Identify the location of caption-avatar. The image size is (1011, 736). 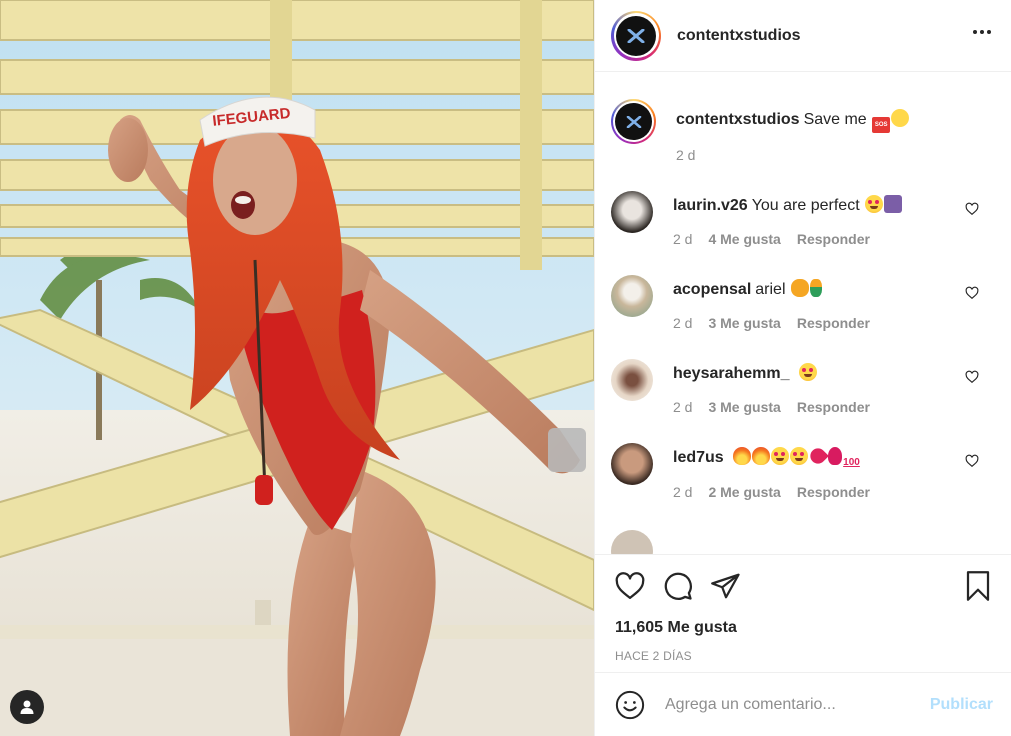
(633, 121).